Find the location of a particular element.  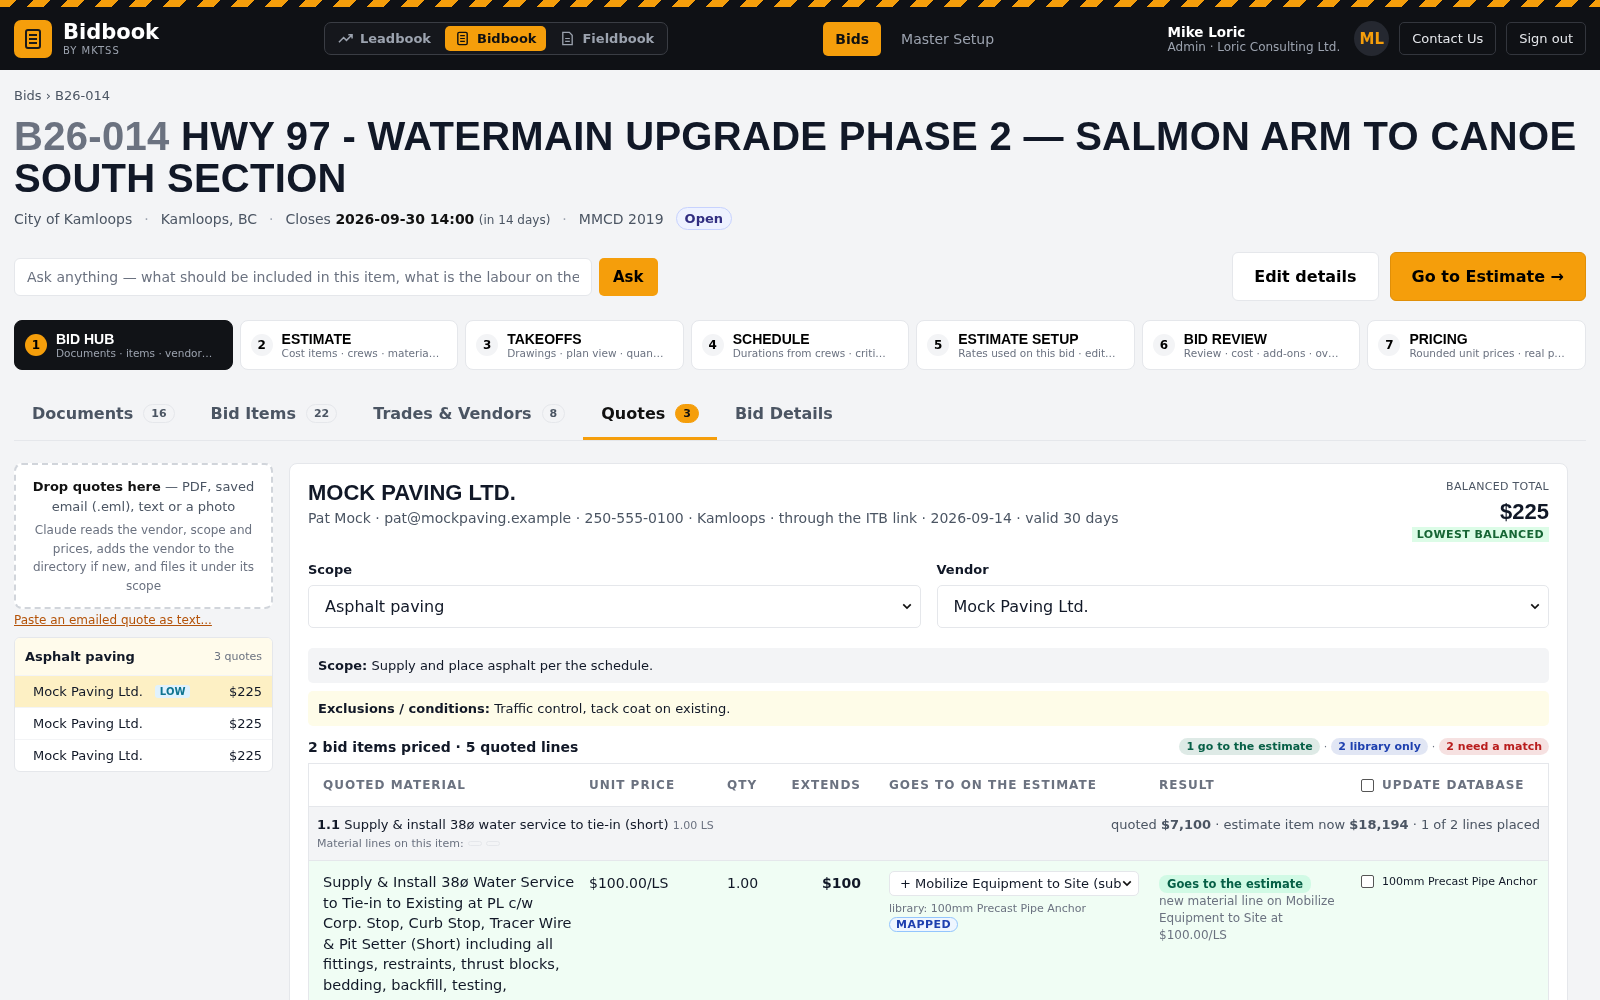

scope-title: Asphalt paving is located at coordinates (80, 656).